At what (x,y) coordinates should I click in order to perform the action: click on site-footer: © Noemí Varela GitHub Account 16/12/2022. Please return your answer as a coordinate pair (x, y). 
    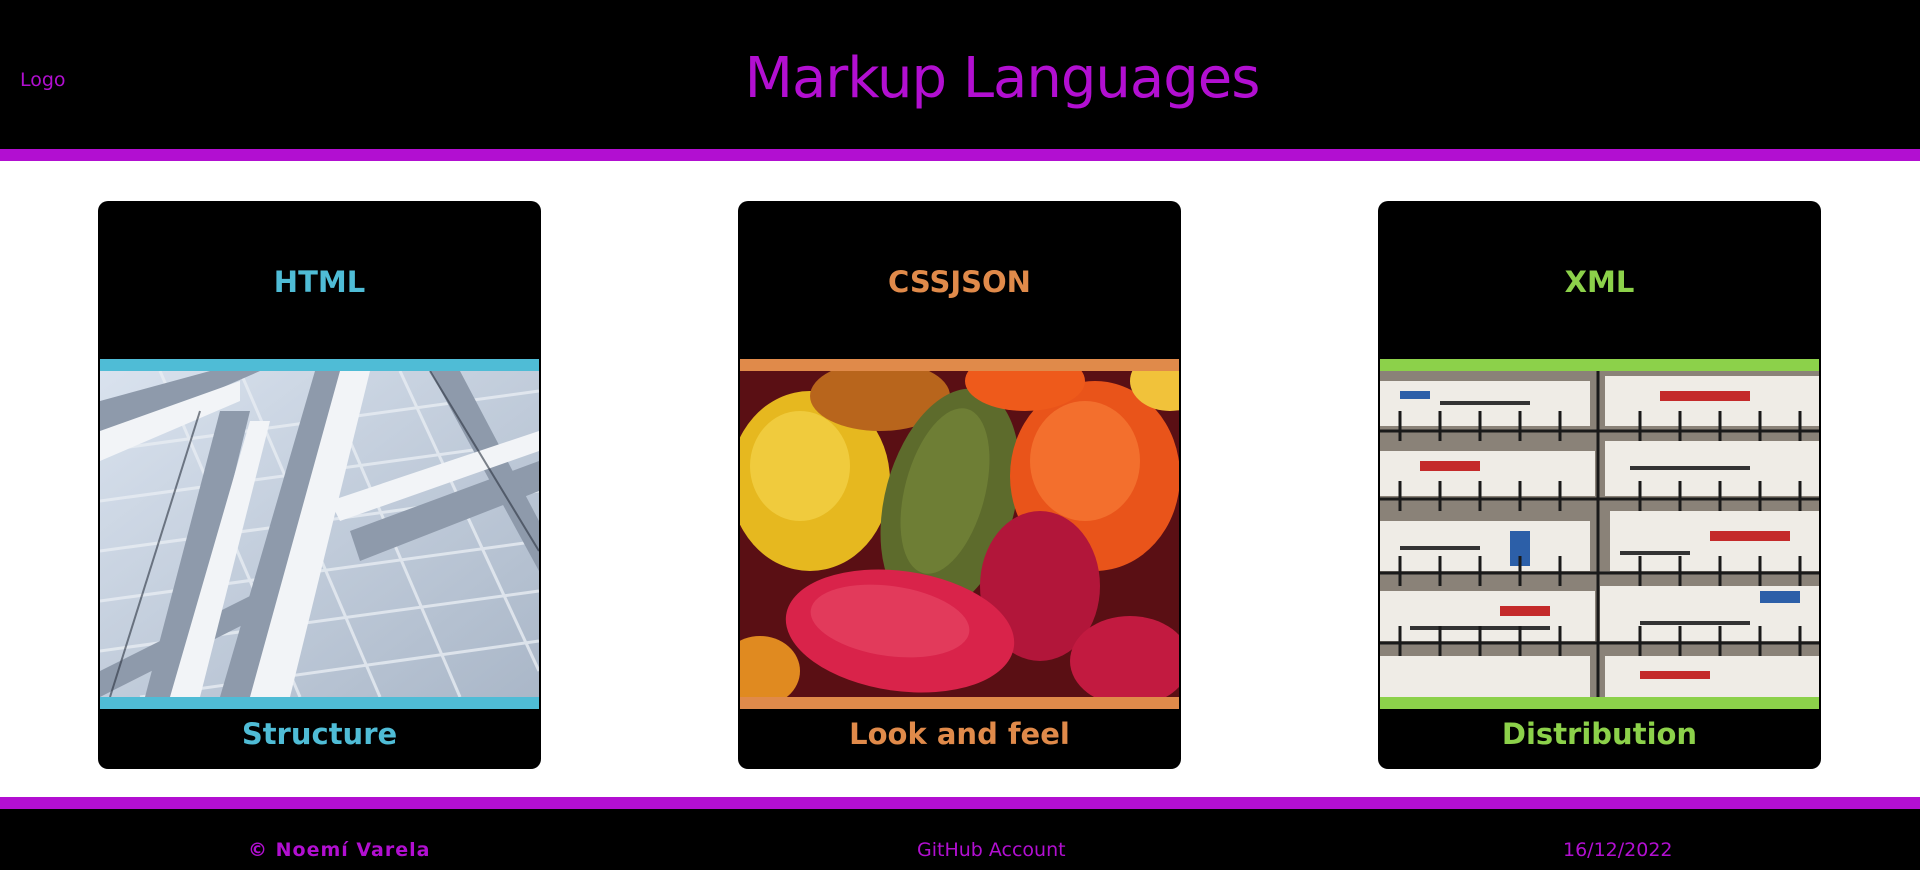
    Looking at the image, I should click on (960, 833).